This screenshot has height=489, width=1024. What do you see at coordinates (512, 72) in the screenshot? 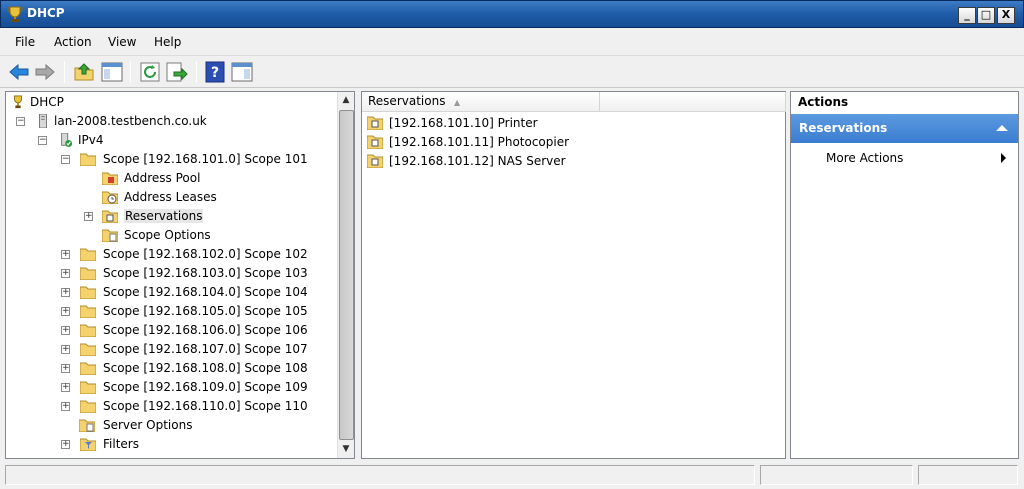
I see `toolbar: ?` at bounding box center [512, 72].